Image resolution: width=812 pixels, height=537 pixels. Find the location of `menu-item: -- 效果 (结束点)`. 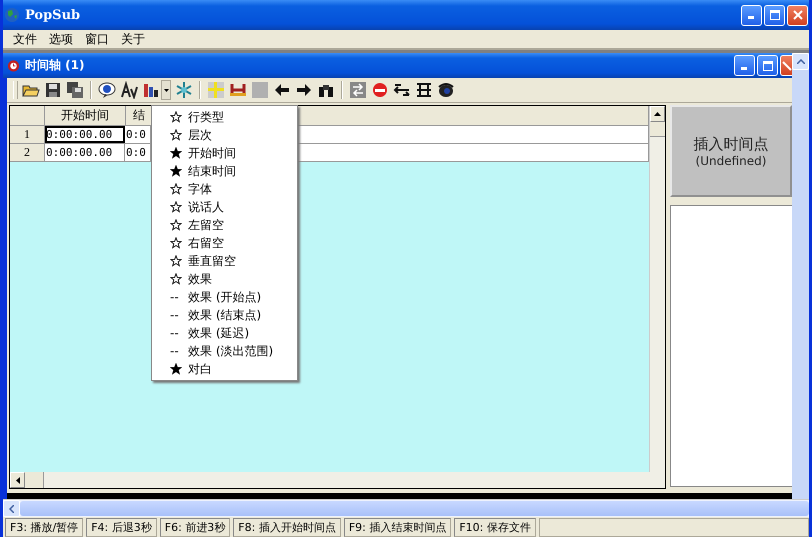

menu-item: -- 效果 (结束点) is located at coordinates (224, 315).